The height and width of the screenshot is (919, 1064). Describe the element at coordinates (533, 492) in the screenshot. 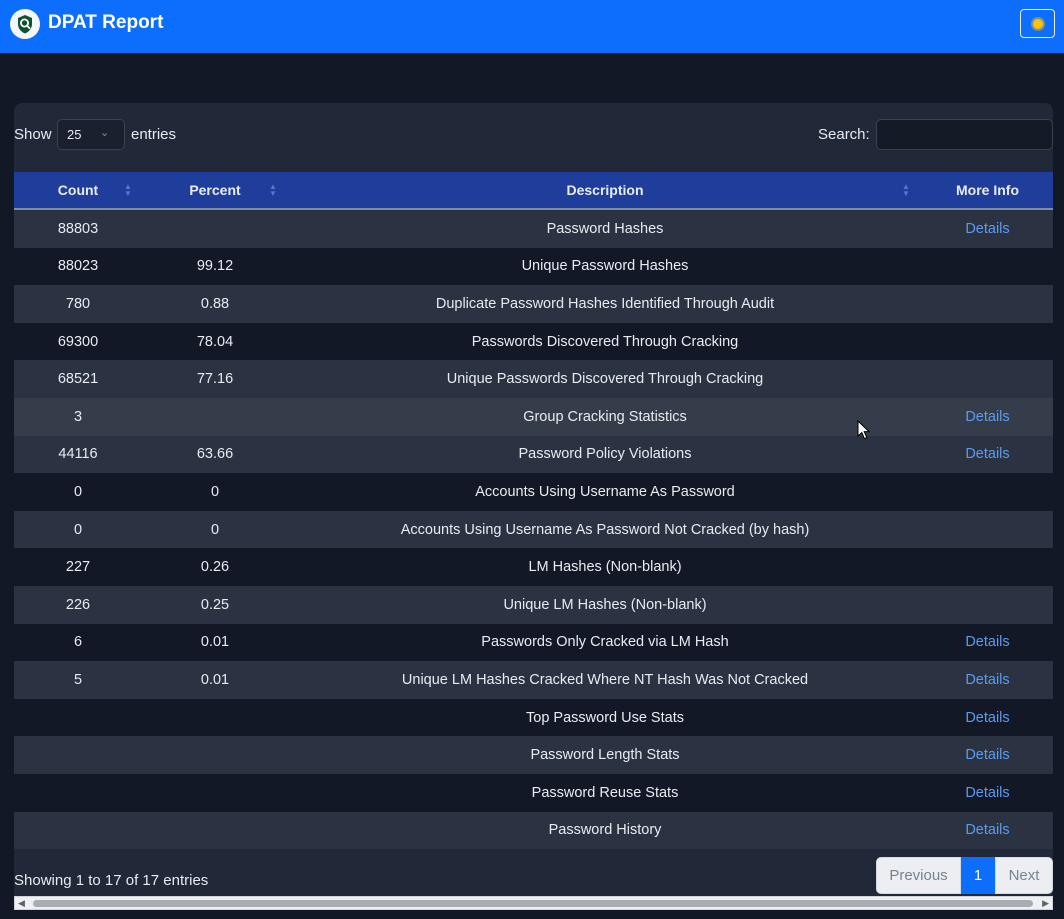

I see `table-row: 0 0 Accounts Using Username As Password` at that location.